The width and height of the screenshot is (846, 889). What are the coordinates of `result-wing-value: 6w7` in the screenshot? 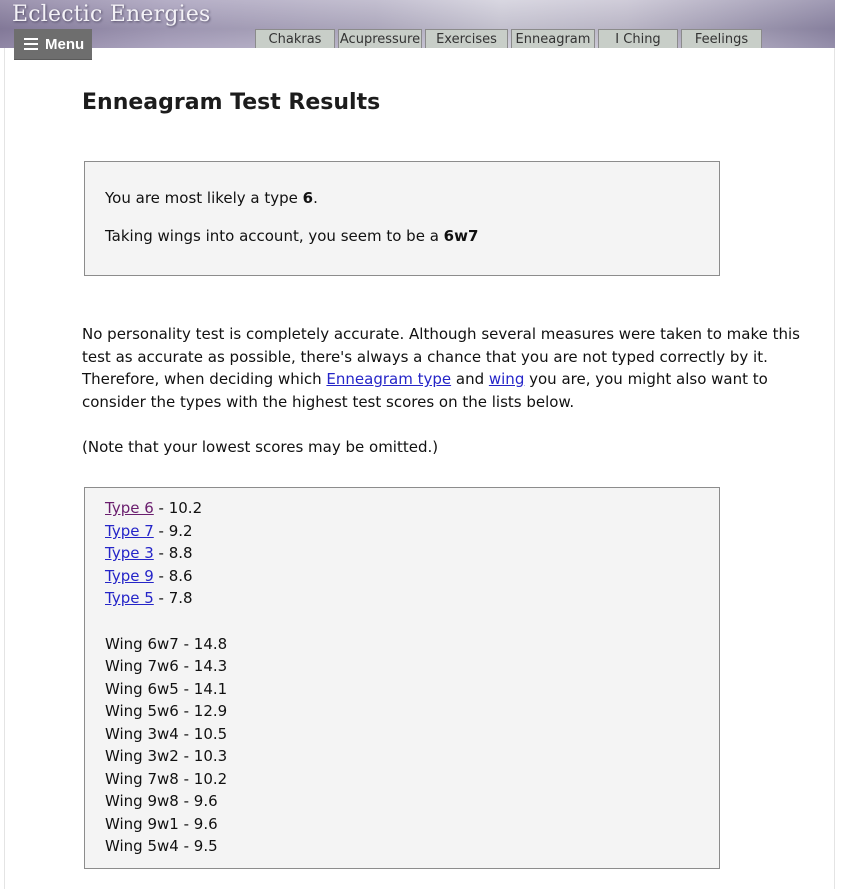 It's located at (461, 236).